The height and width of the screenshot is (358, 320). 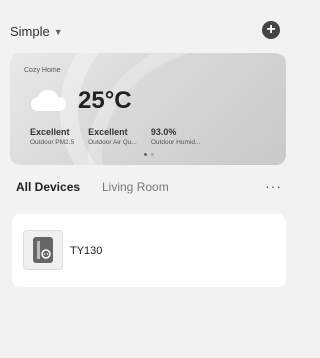 I want to click on room-tabs: All Devices Living Room ···, so click(x=151, y=188).